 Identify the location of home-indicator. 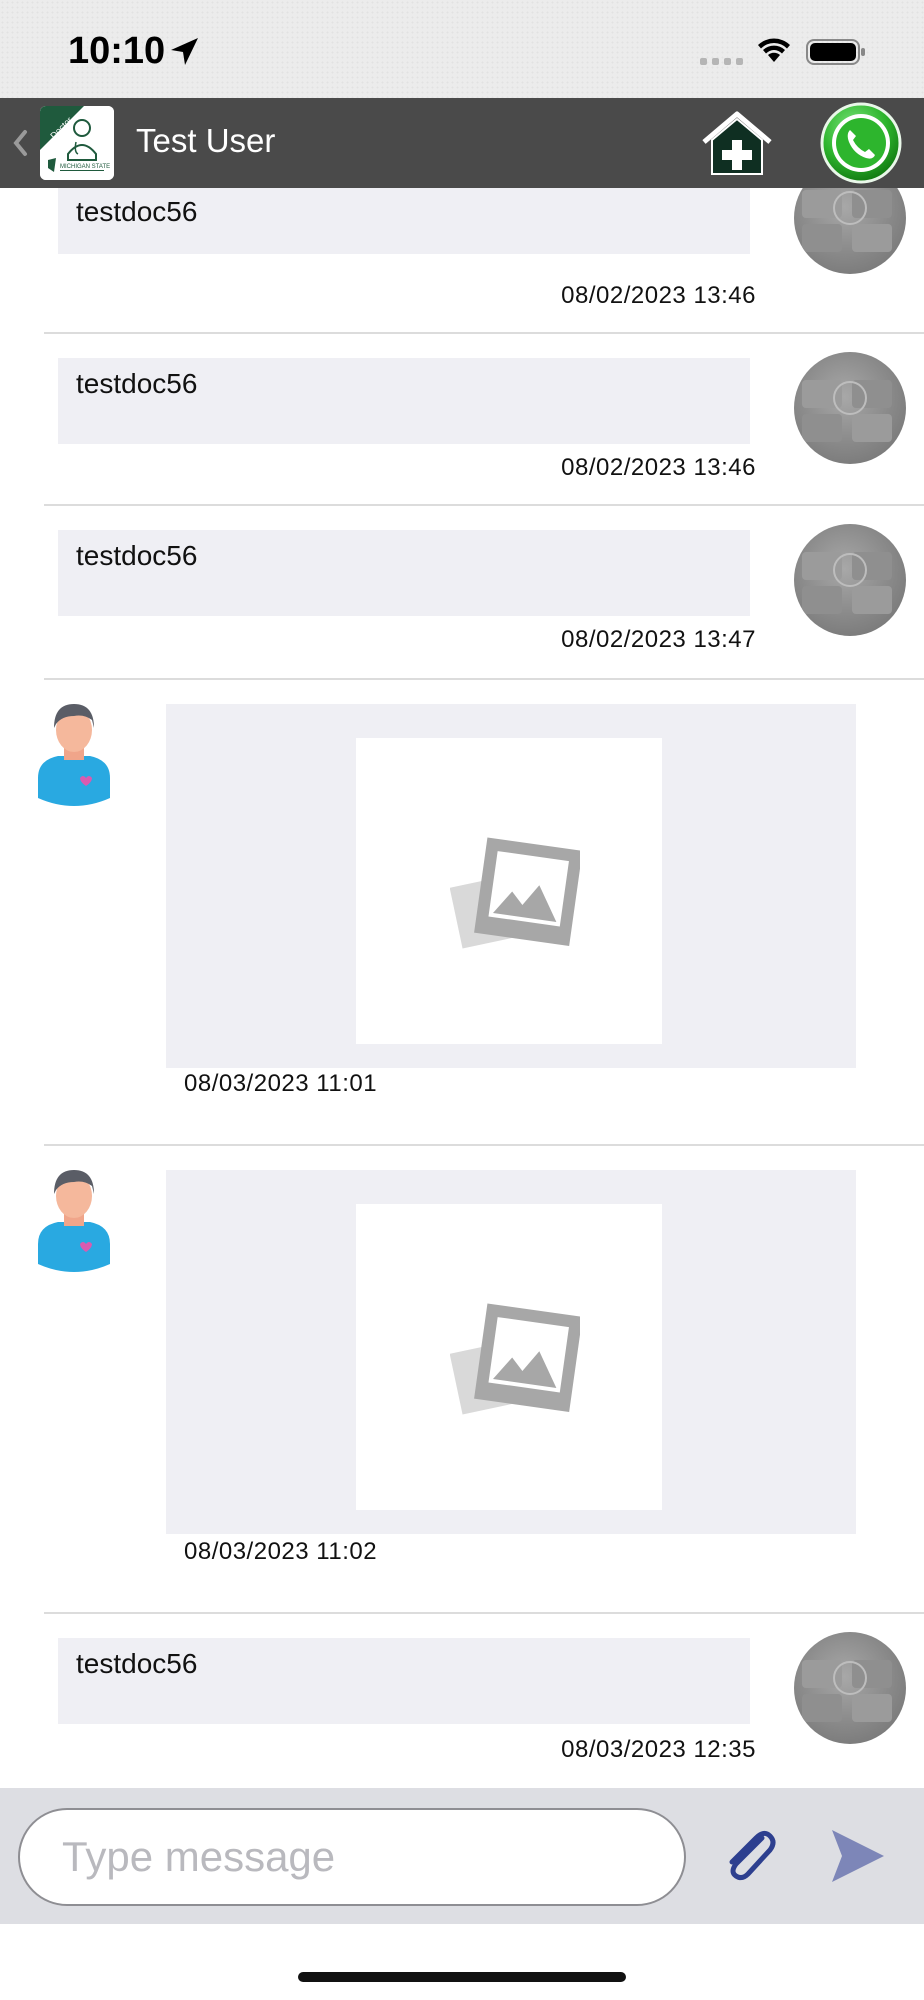
(462, 1977).